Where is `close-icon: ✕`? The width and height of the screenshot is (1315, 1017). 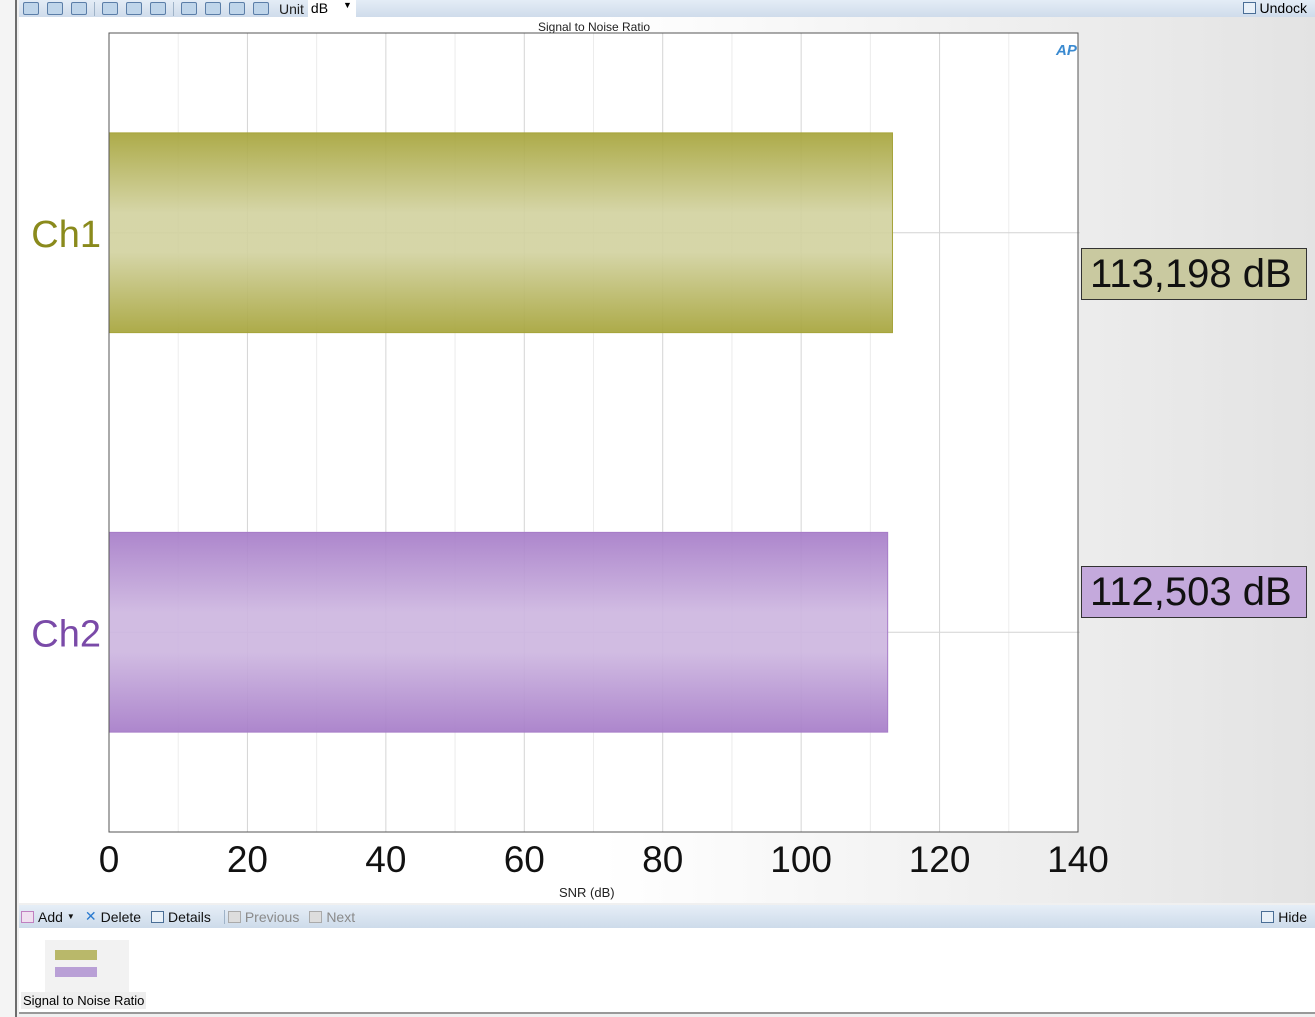 close-icon: ✕ is located at coordinates (90, 916).